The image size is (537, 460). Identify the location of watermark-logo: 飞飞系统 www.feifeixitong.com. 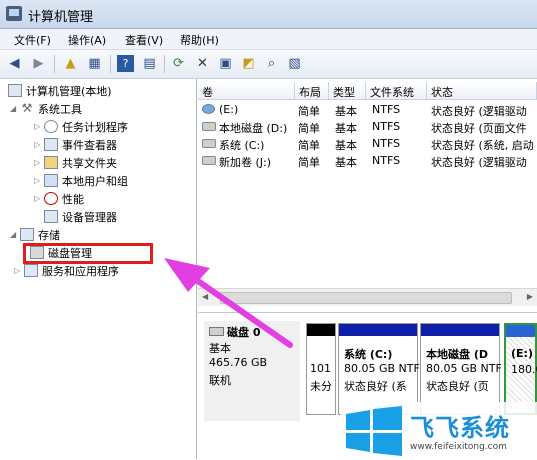
(438, 430).